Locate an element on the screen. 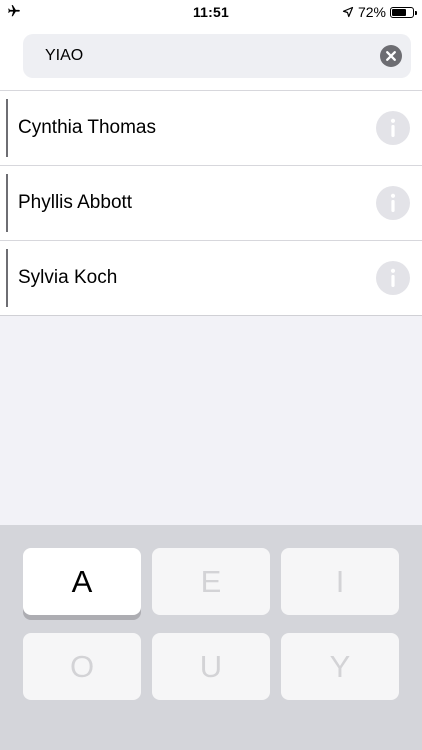 The height and width of the screenshot is (750, 422). battery-cap is located at coordinates (416, 12).